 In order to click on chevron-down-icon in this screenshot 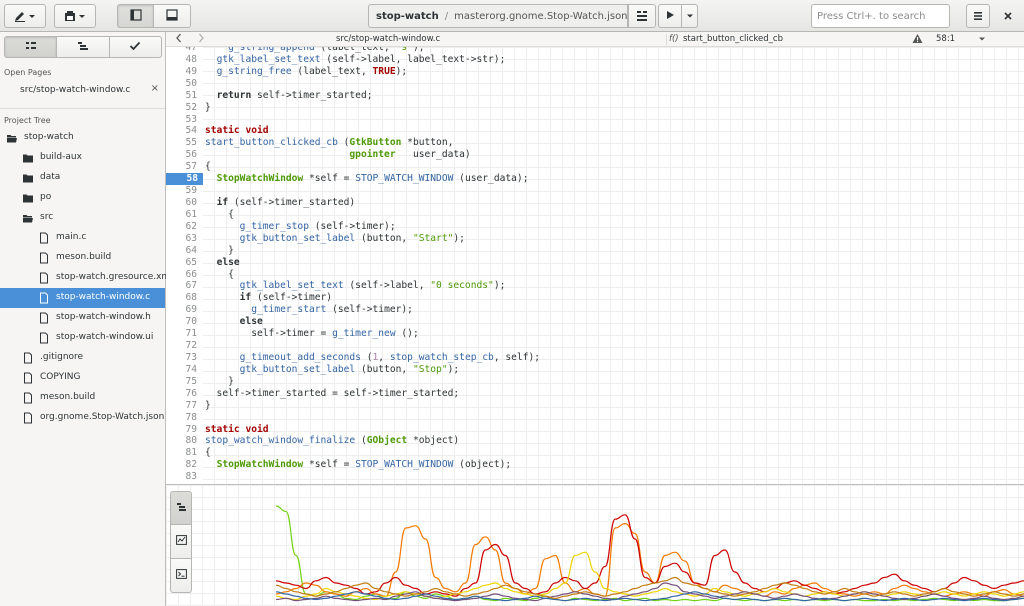, I will do `click(982, 40)`.